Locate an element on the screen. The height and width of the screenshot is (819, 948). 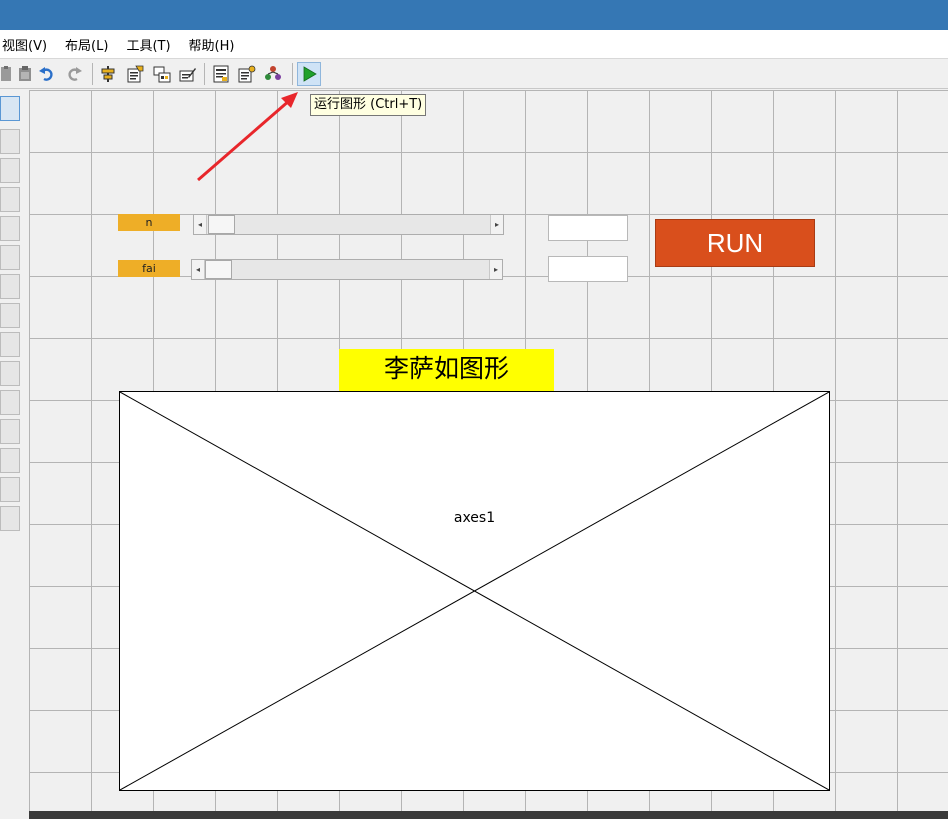
align-icon is located at coordinates (108, 74).